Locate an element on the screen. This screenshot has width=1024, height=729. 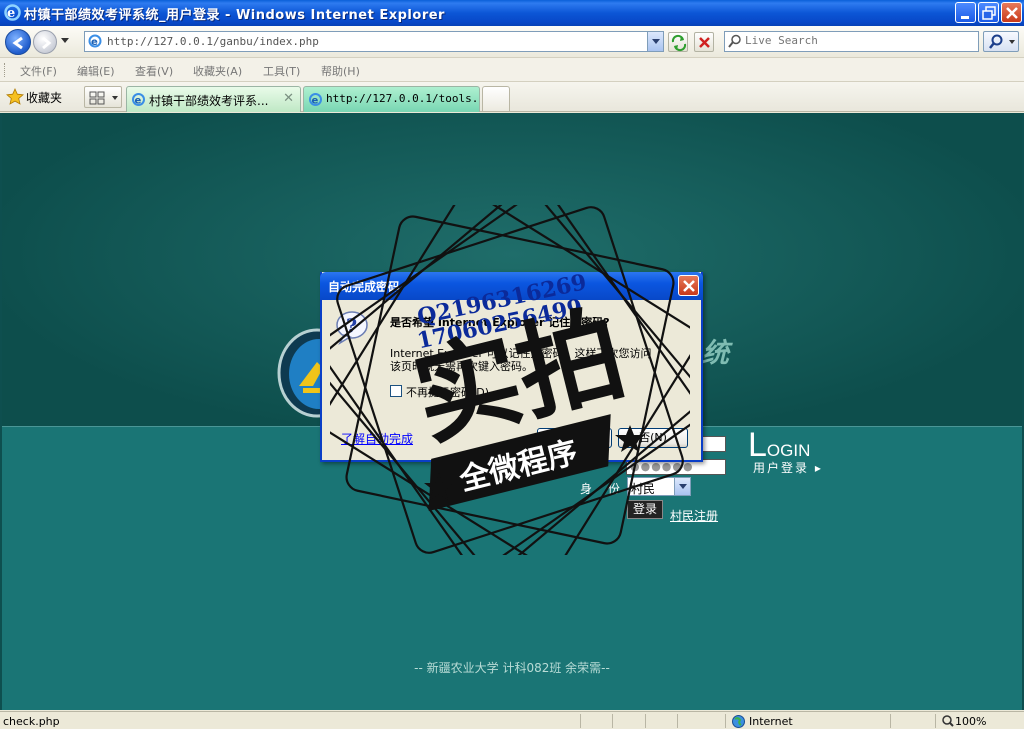
close-tab-icon: ✕ is located at coordinates (288, 98).